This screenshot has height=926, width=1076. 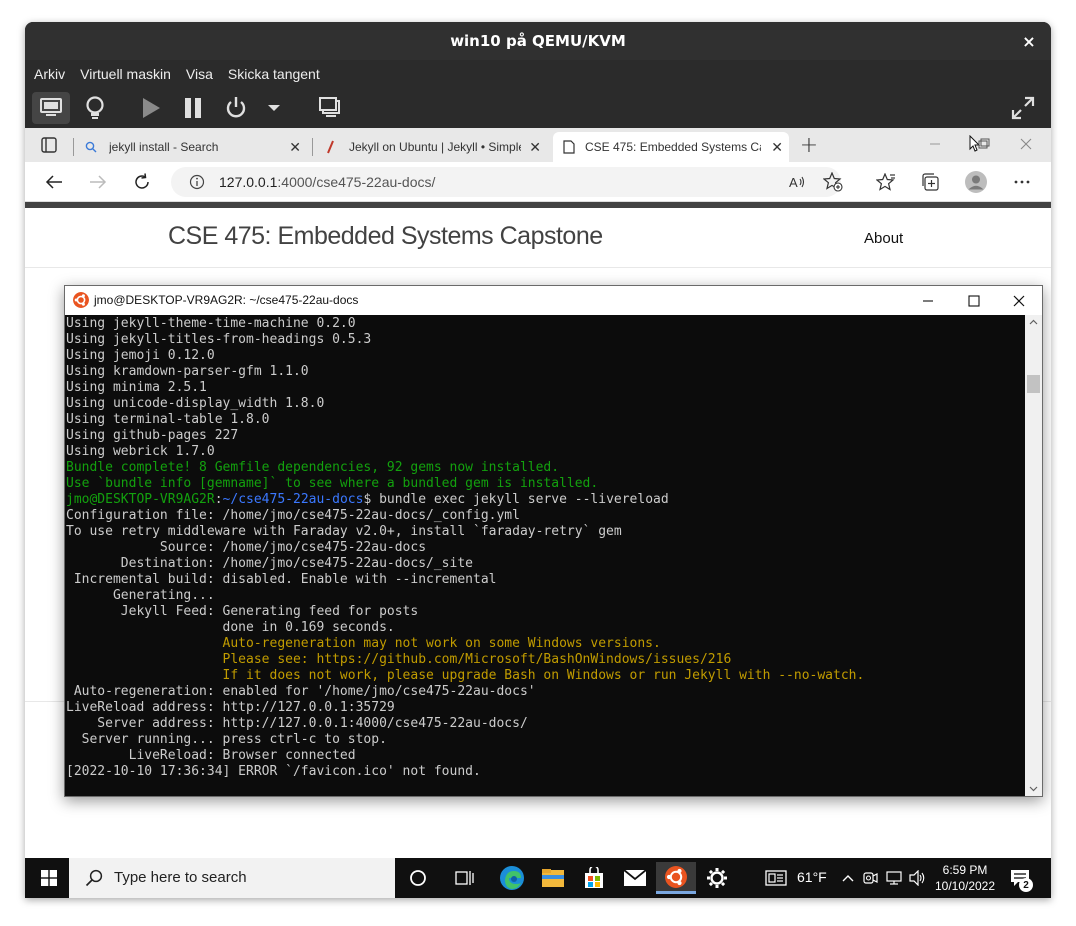 I want to click on terminal-line: Server running... press ctrl-c to stop., so click(x=226, y=739).